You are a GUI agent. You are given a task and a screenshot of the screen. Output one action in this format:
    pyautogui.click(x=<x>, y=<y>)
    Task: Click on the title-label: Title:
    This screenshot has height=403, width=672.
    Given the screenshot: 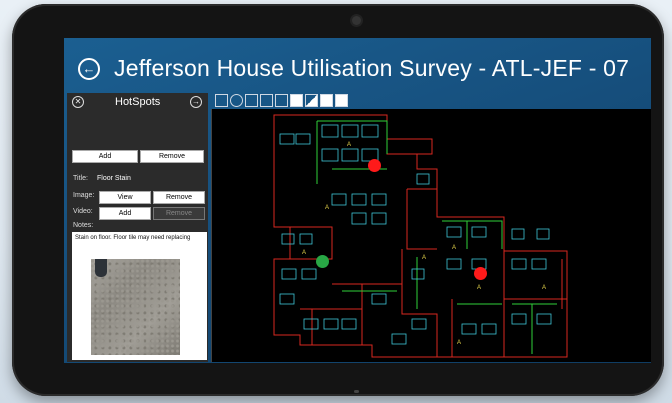 What is the action you would take?
    pyautogui.click(x=80, y=178)
    